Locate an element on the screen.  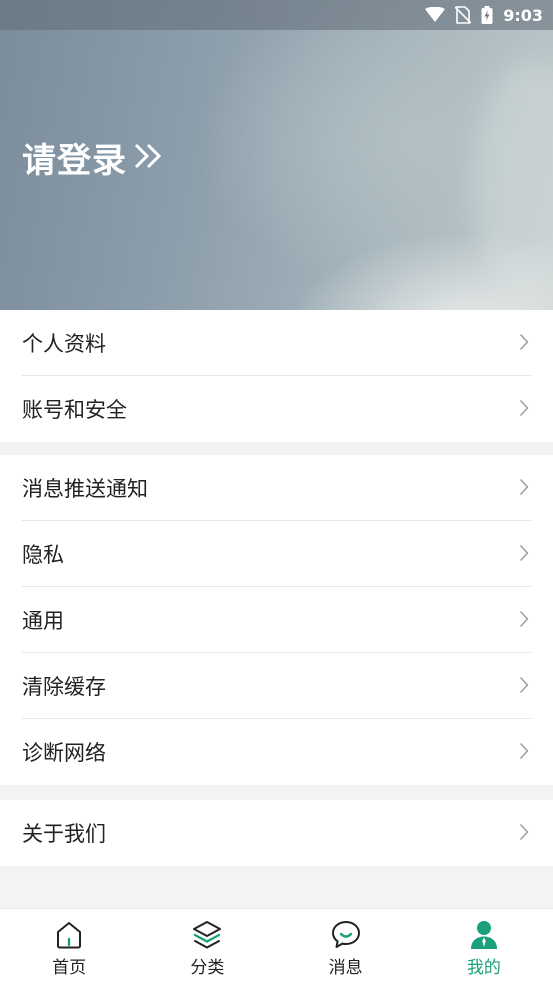
settings-group-account: 个人资料 账号和安全 is located at coordinates (276, 376).